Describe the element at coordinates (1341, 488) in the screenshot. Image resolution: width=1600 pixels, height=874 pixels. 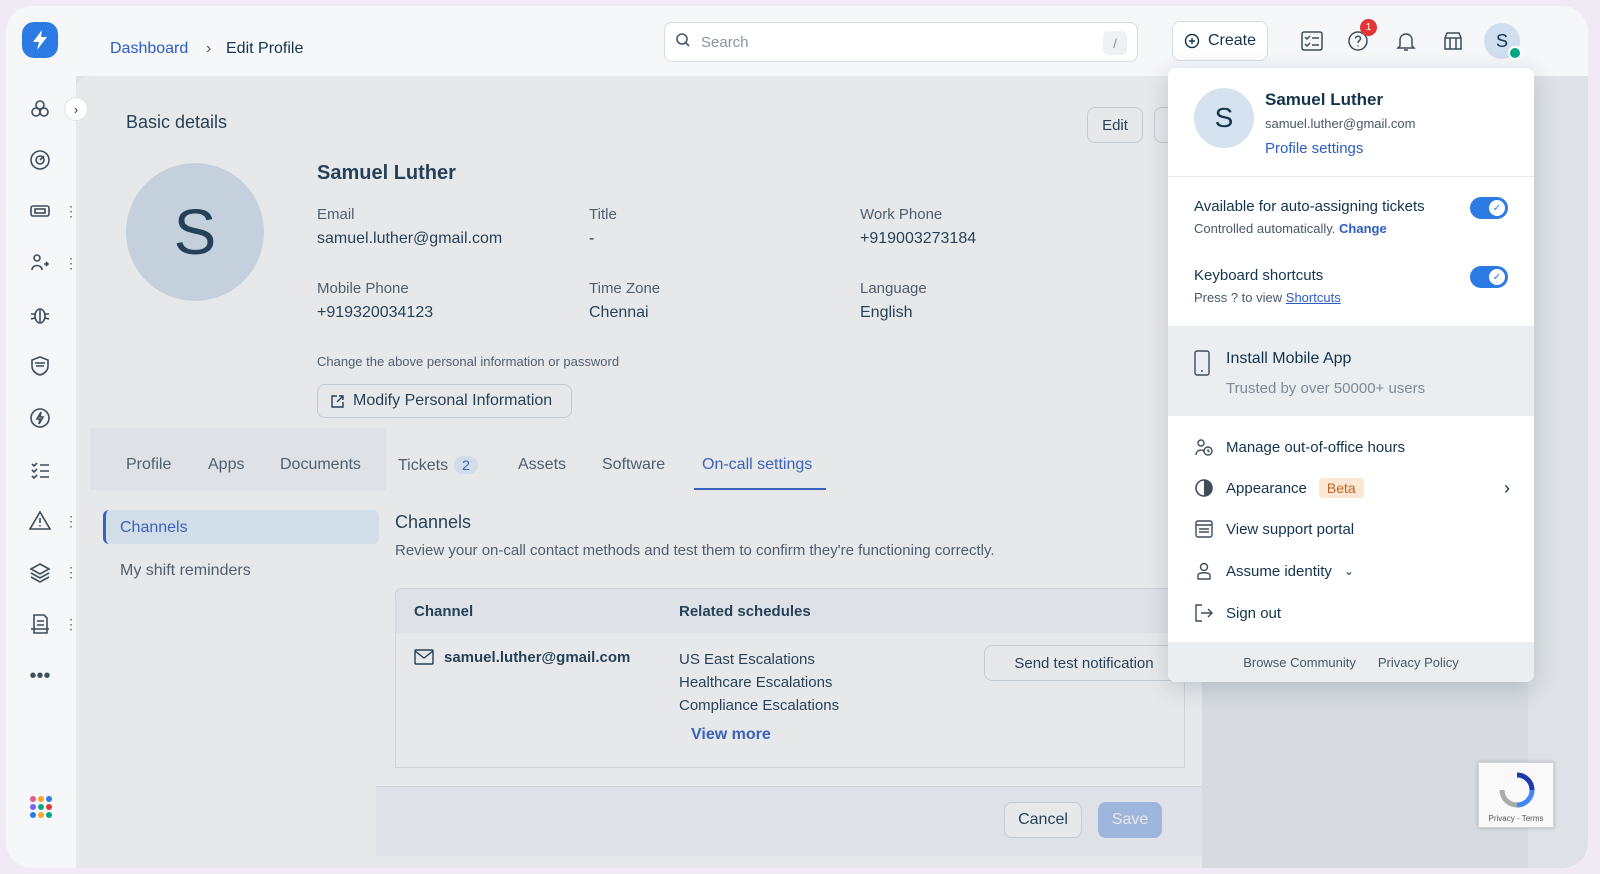
I see `beta-badge: Beta` at that location.